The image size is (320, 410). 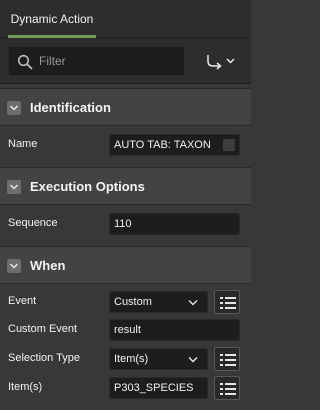 What do you see at coordinates (43, 329) in the screenshot?
I see `property-label: Custom Event` at bounding box center [43, 329].